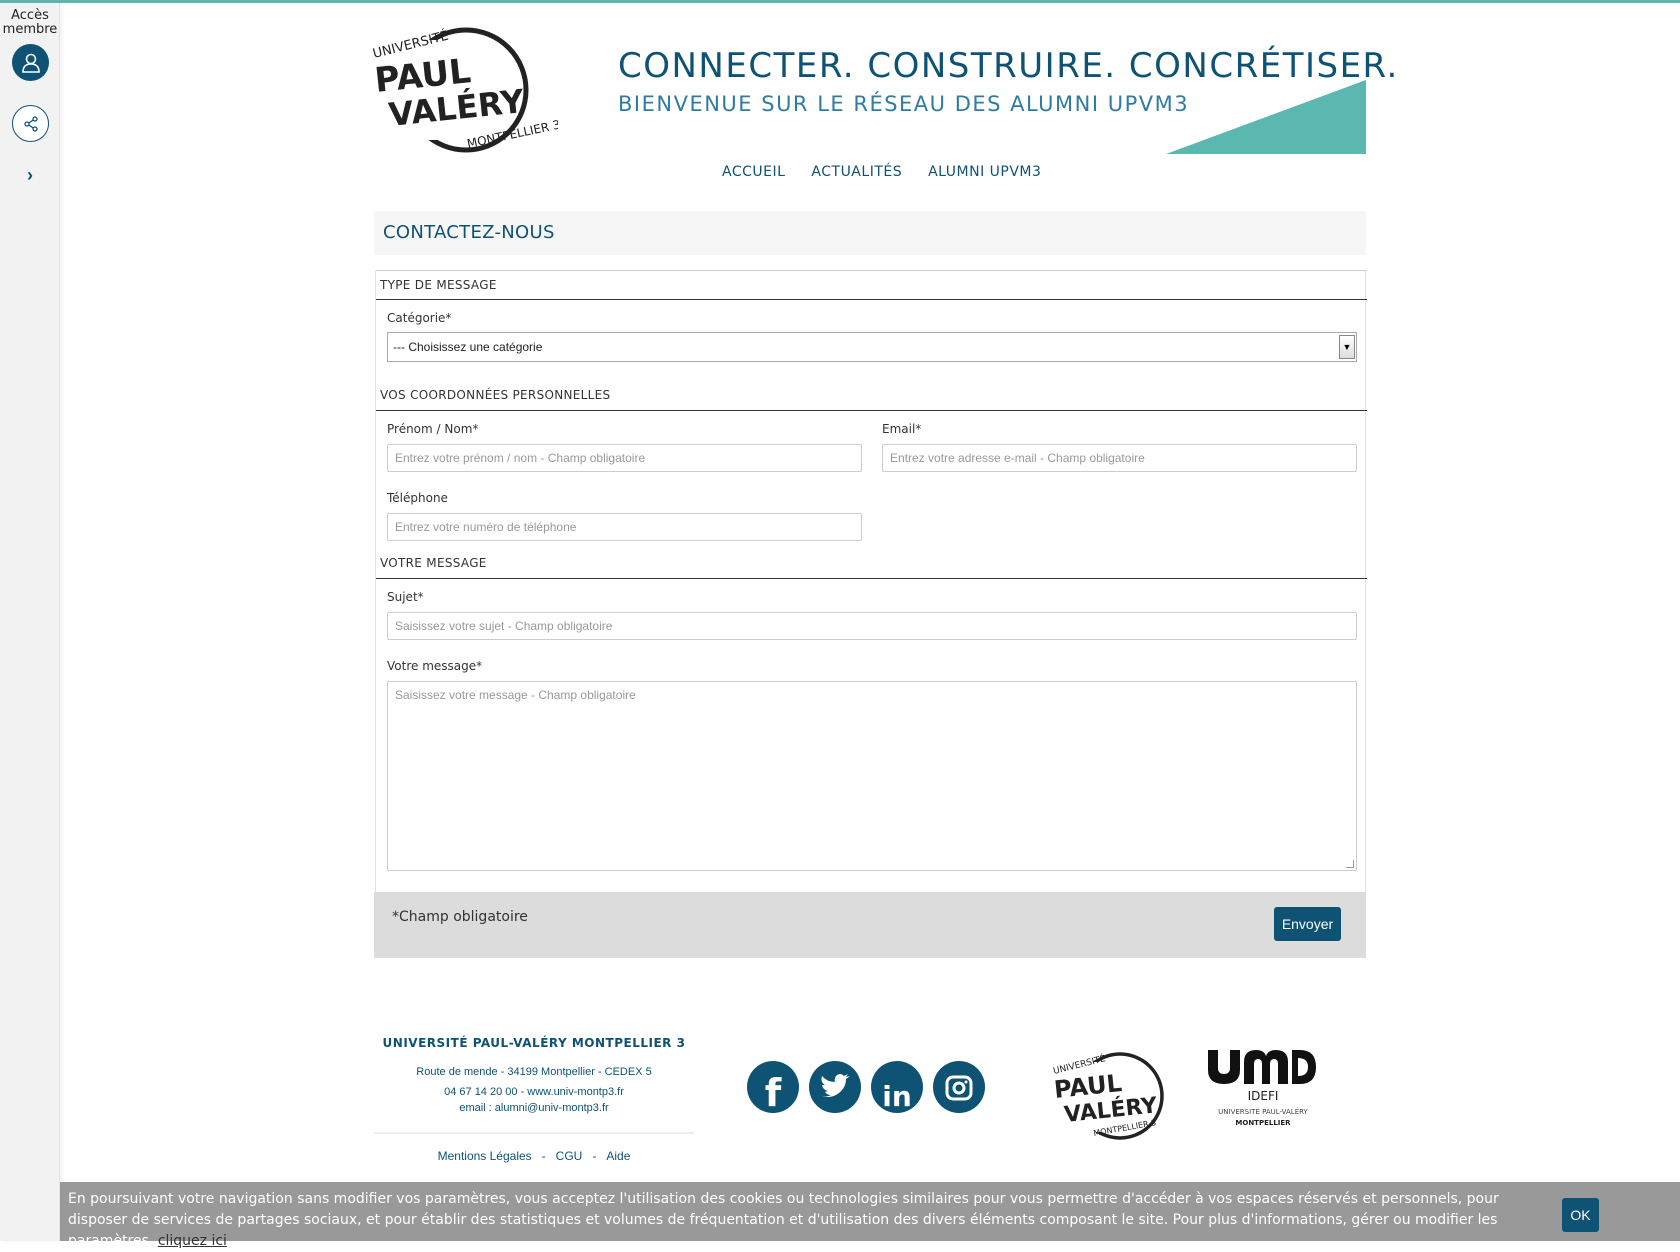 Image resolution: width=1680 pixels, height=1252 pixels. Describe the element at coordinates (30, 622) in the screenshot. I see `member-sidebar: Accès membre ›` at that location.